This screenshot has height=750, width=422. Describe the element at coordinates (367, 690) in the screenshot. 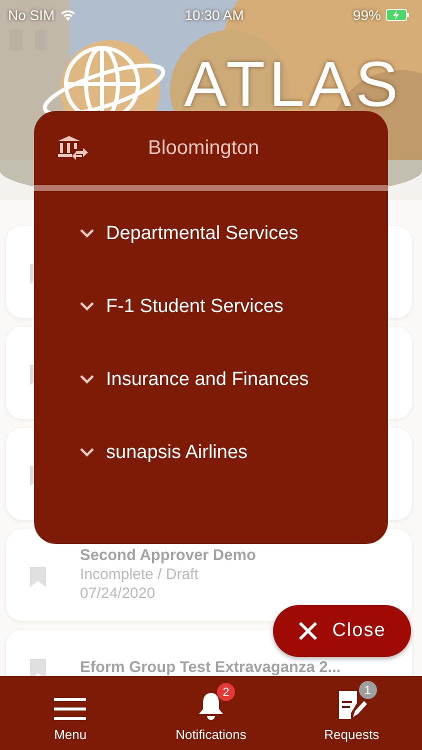

I see `count-badge: 1` at that location.